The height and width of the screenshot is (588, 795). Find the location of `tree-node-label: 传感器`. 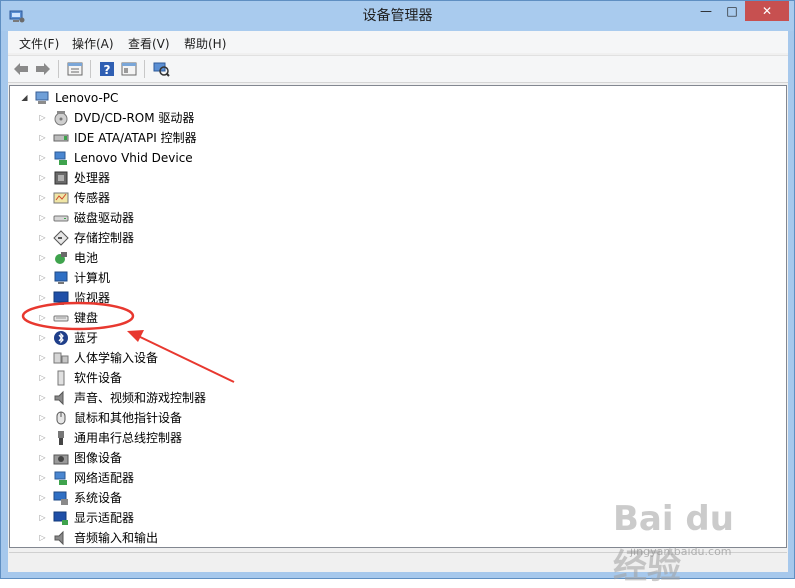

tree-node-label: 传感器 is located at coordinates (92, 198).